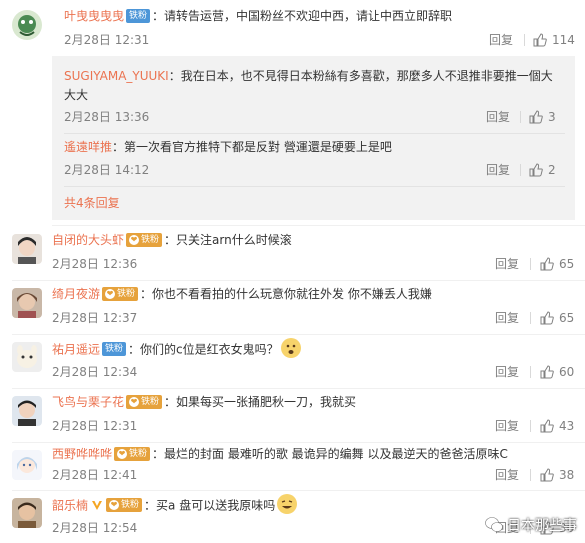 The image size is (585, 543). I want to click on comment-line: 绮月夜游 ❤ 铁粉 ：你也不看看拍的什么玩意你就往外发 你不嫌丢人我嫌, so click(242, 294).